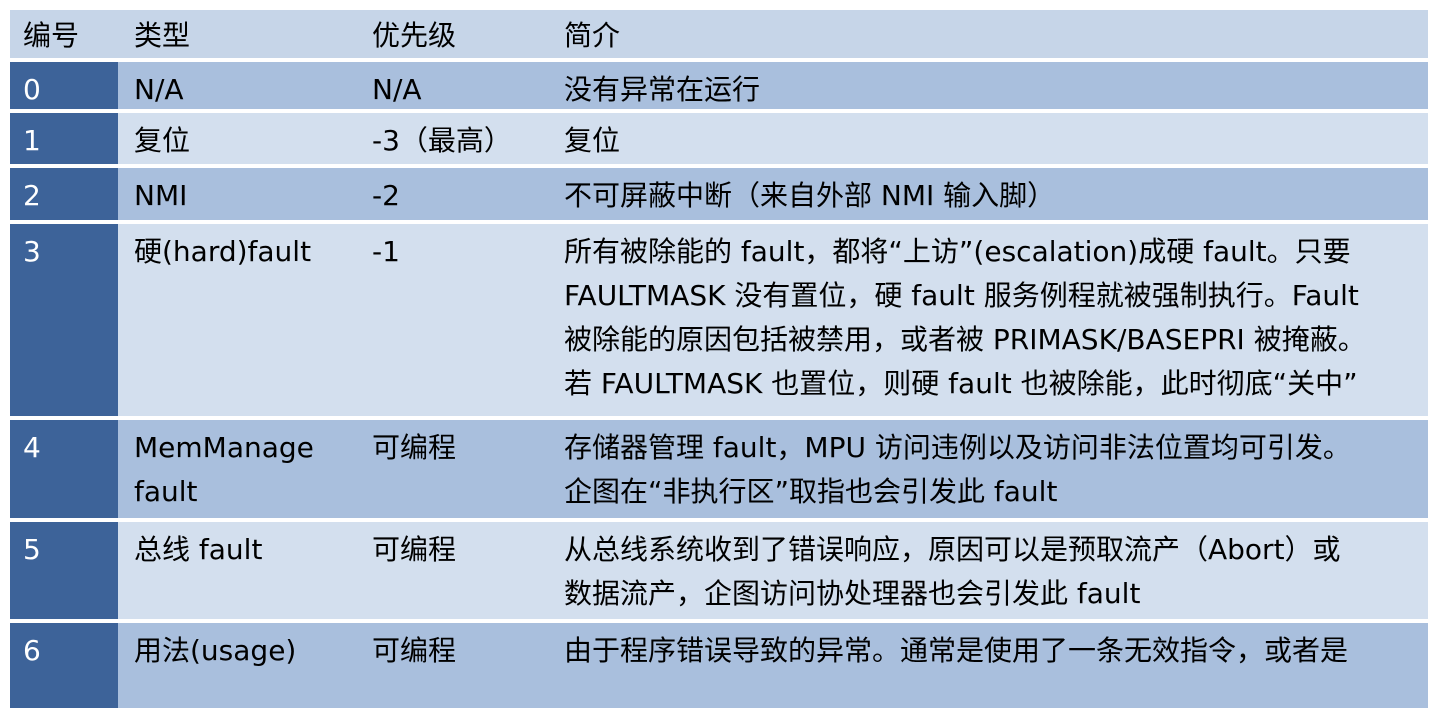 The image size is (1440, 708). Describe the element at coordinates (64, 570) in the screenshot. I see `row-number: 5` at that location.